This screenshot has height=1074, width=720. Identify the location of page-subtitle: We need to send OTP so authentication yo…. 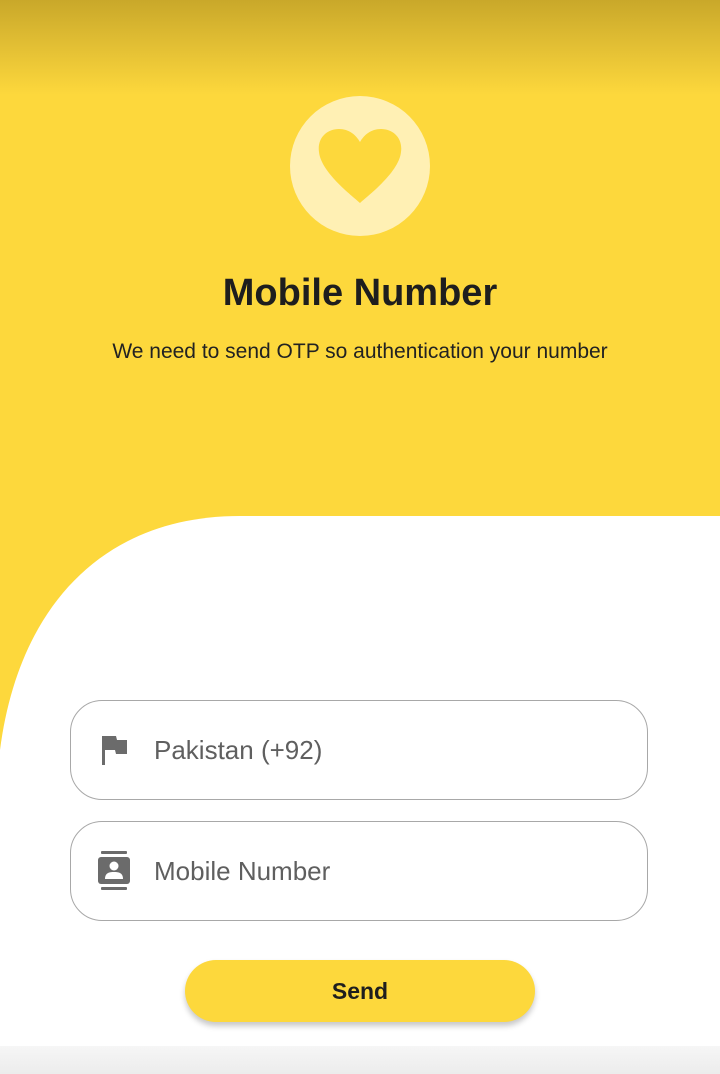
(360, 351).